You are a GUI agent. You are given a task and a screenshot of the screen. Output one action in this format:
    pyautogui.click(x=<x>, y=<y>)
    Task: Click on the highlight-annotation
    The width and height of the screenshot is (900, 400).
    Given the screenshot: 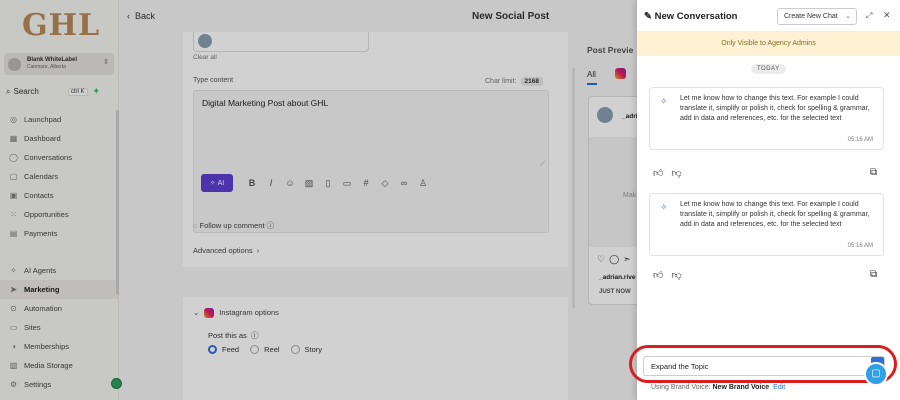 What is the action you would take?
    pyautogui.click(x=763, y=364)
    